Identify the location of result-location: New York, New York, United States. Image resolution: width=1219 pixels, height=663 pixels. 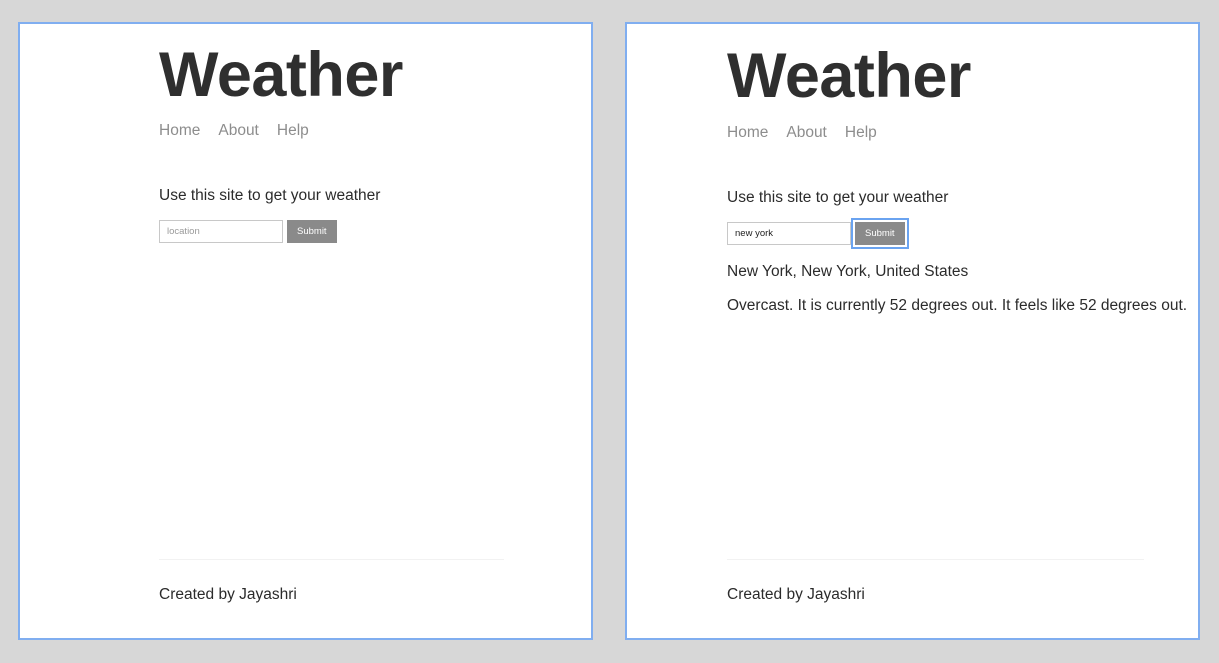
(848, 271).